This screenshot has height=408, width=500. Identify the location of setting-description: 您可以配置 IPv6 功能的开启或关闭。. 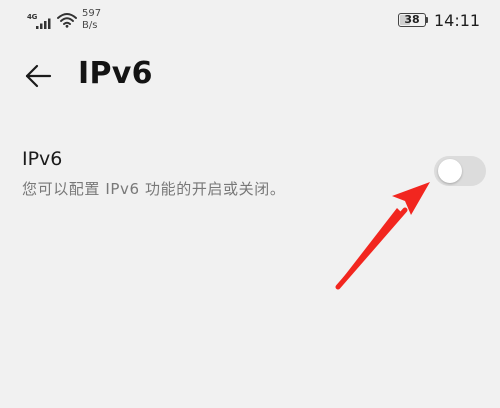
(154, 189).